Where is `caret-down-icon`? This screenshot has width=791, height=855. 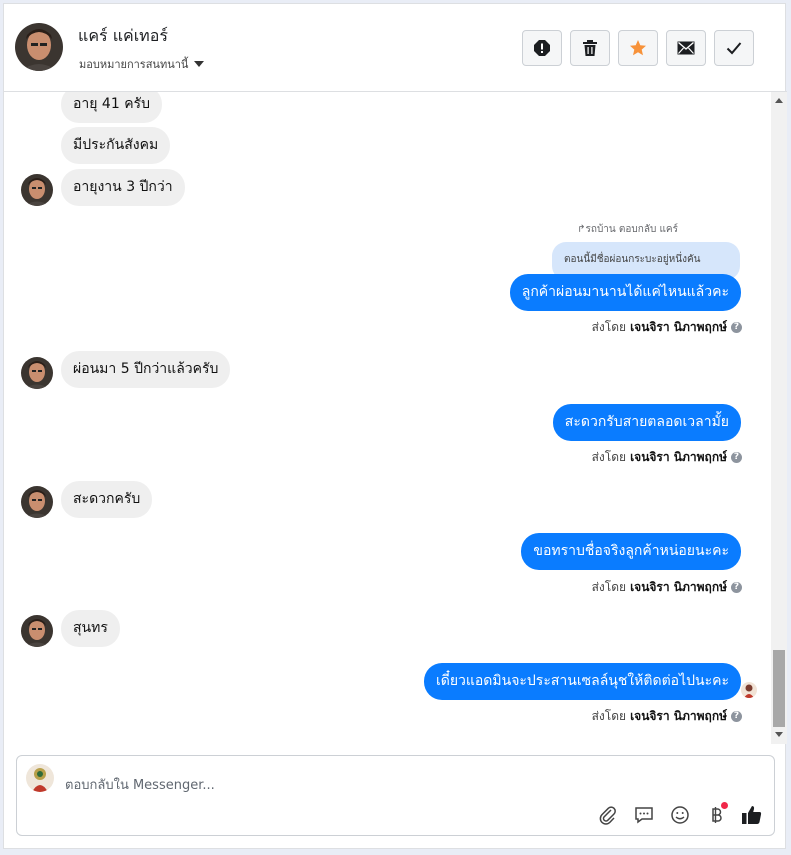 caret-down-icon is located at coordinates (199, 64).